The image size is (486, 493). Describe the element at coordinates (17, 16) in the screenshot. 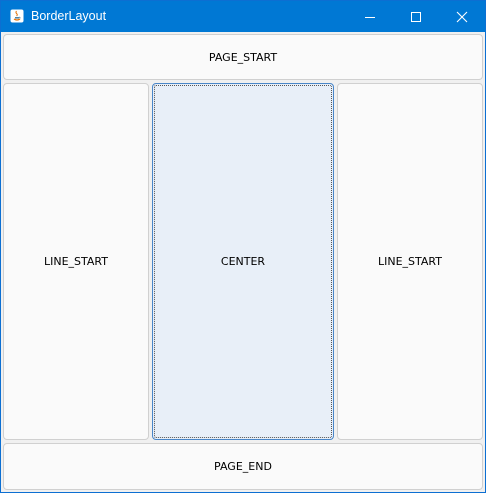

I see `java-app-icon` at that location.